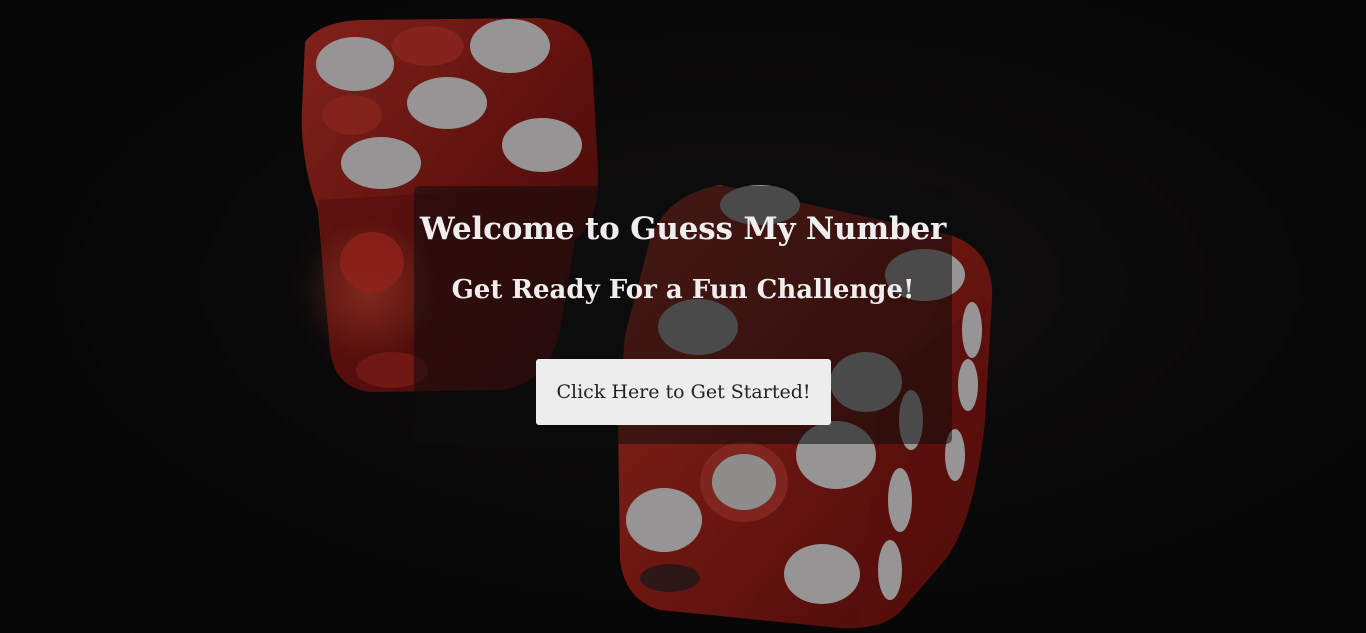 The height and width of the screenshot is (633, 1366). Describe the element at coordinates (683, 229) in the screenshot. I see `page-title: Welcome to Guess My Number` at that location.